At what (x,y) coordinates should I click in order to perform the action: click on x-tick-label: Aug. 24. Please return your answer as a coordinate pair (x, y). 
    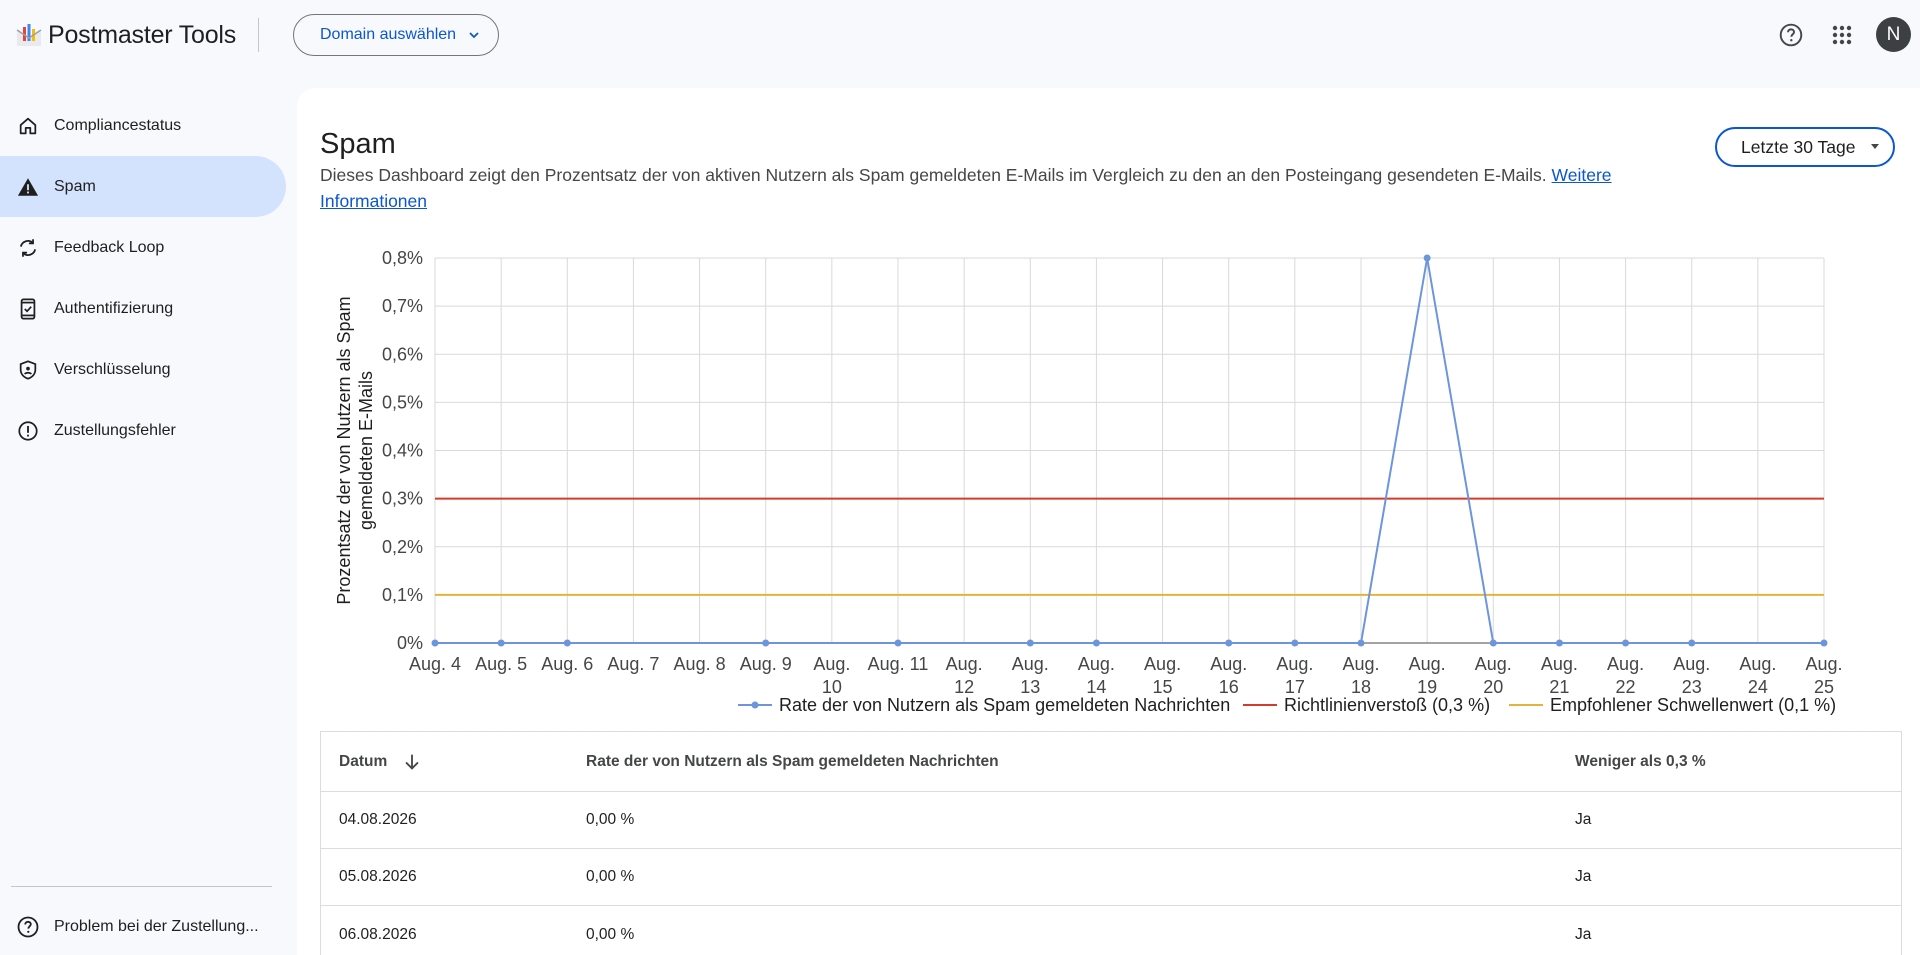
    Looking at the image, I should click on (1757, 675).